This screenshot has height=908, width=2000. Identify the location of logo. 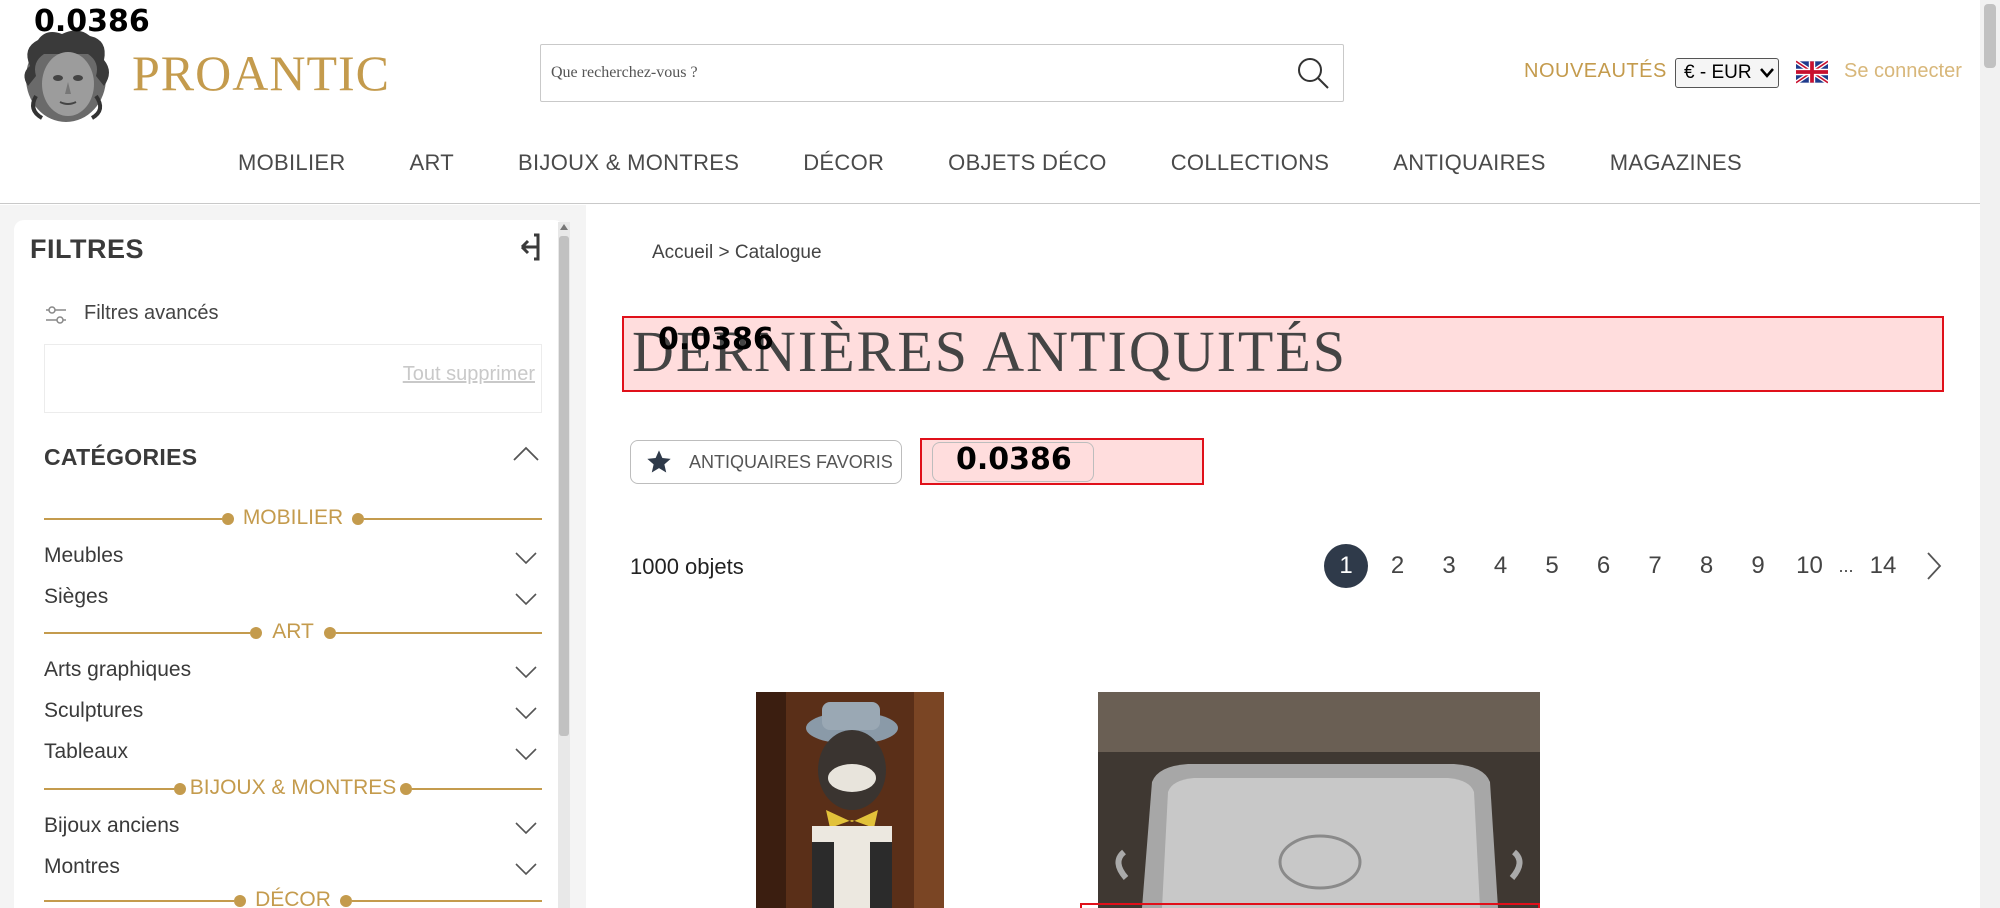
(66, 75).